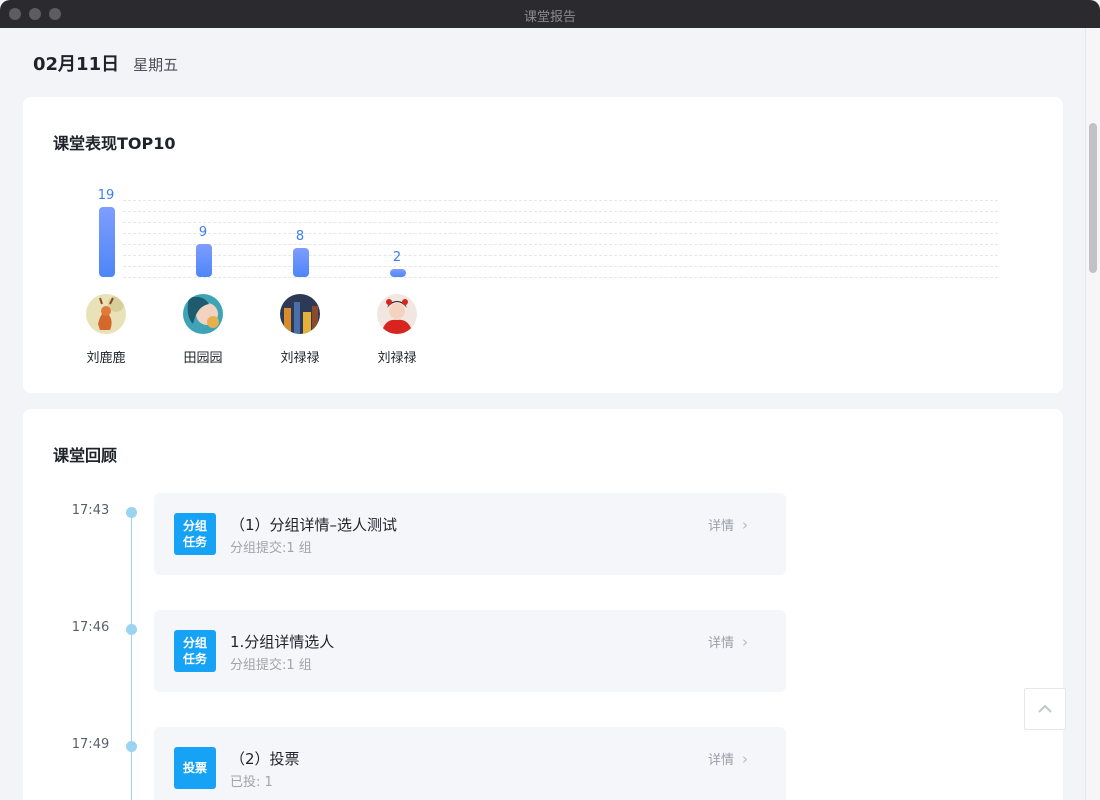 This screenshot has height=800, width=1100. I want to click on chart-column: 9 田园园, so click(203, 276).